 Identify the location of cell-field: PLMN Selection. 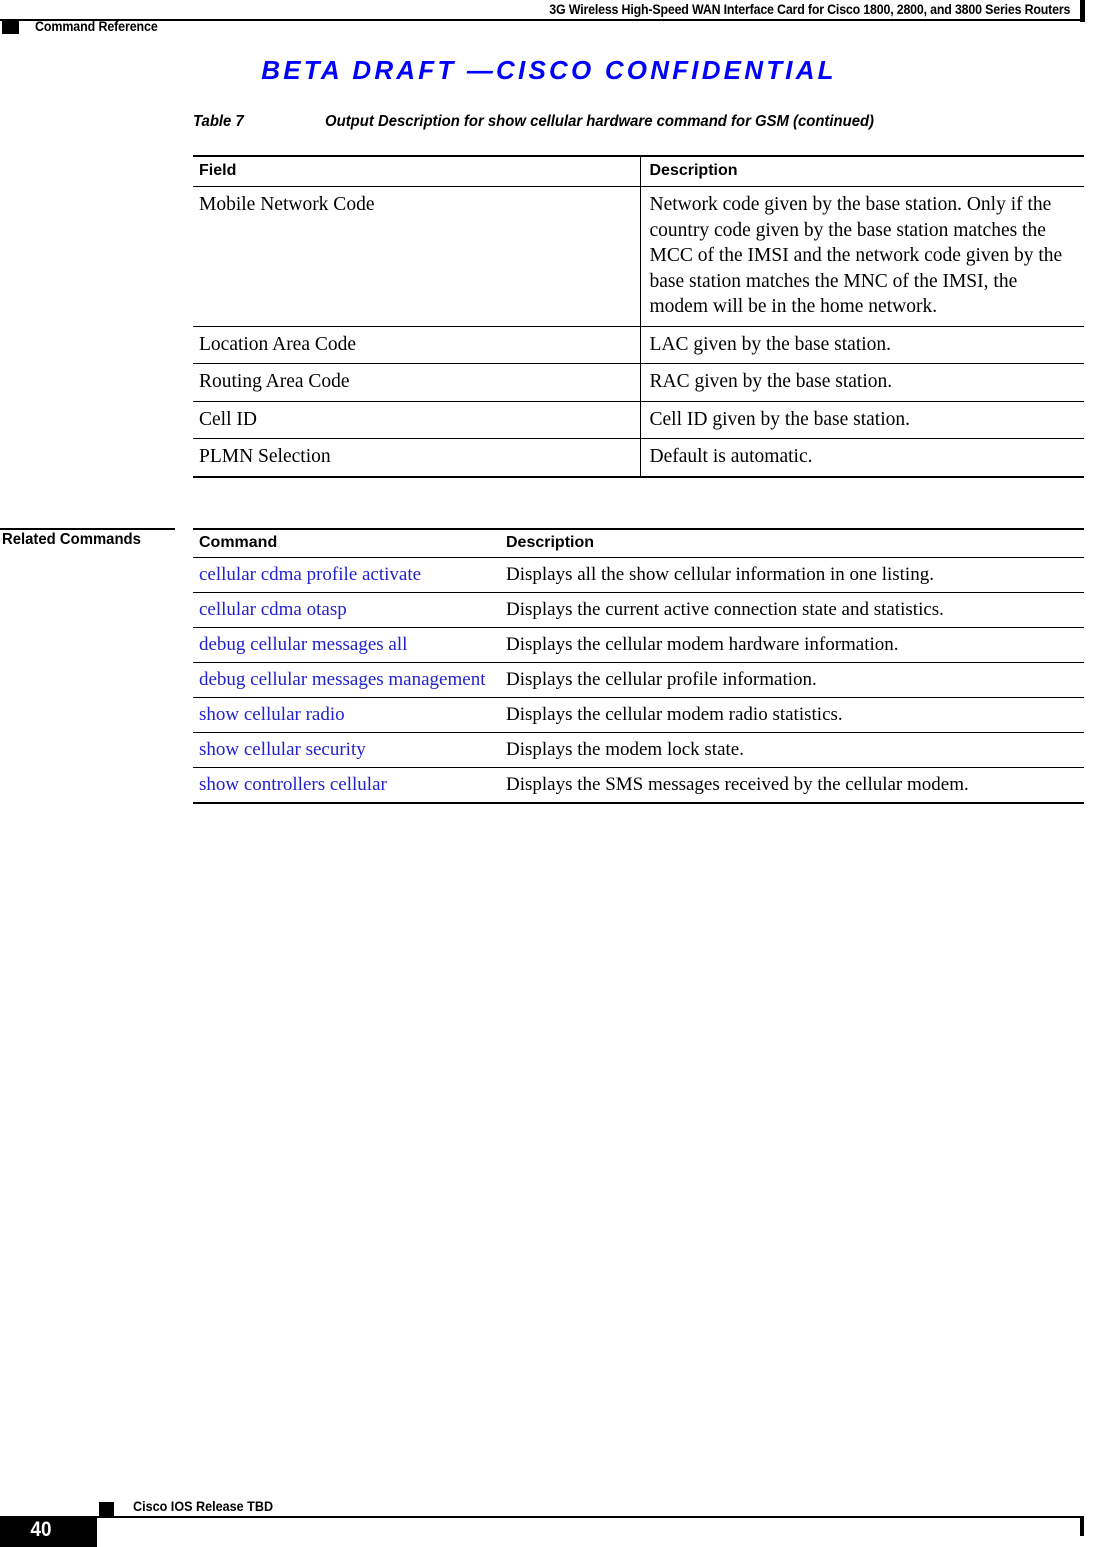
(416, 458).